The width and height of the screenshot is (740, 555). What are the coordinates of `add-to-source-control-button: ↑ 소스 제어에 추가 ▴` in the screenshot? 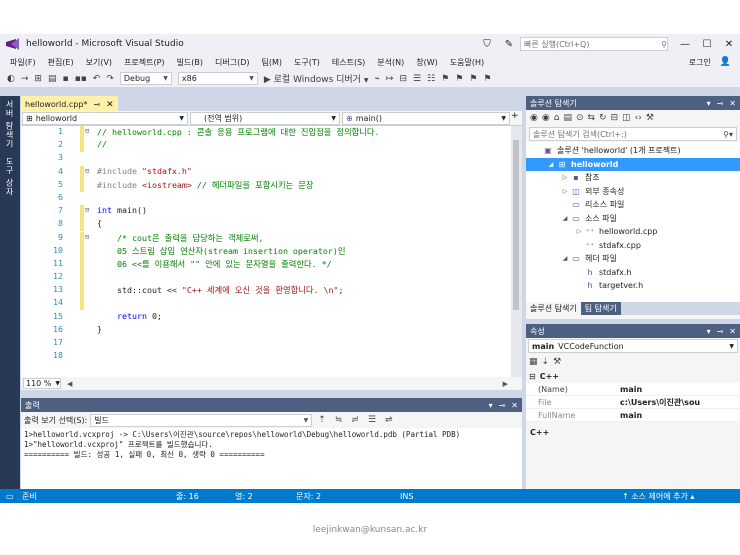 It's located at (658, 496).